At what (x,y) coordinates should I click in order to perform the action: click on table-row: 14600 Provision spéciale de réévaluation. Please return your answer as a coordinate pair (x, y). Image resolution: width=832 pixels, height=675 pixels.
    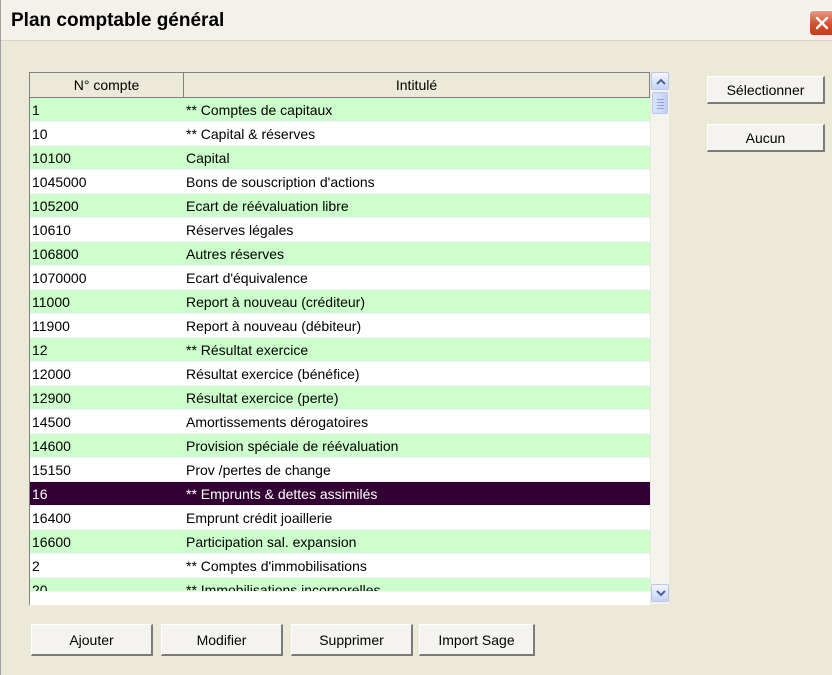
    Looking at the image, I should click on (340, 446).